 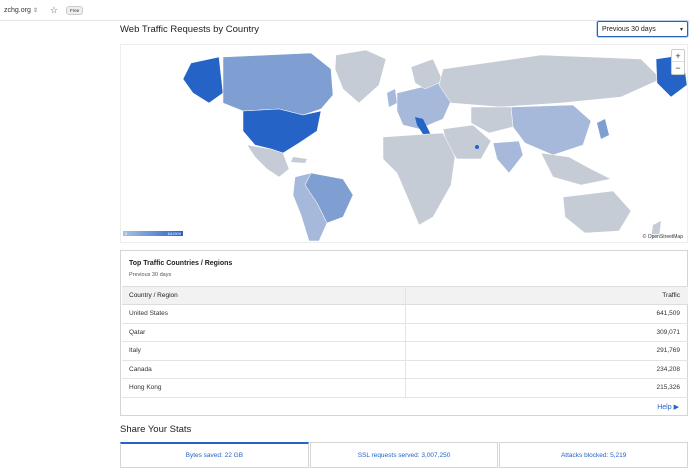 What do you see at coordinates (668, 314) in the screenshot?
I see `cell-traffic: 641,509` at bounding box center [668, 314].